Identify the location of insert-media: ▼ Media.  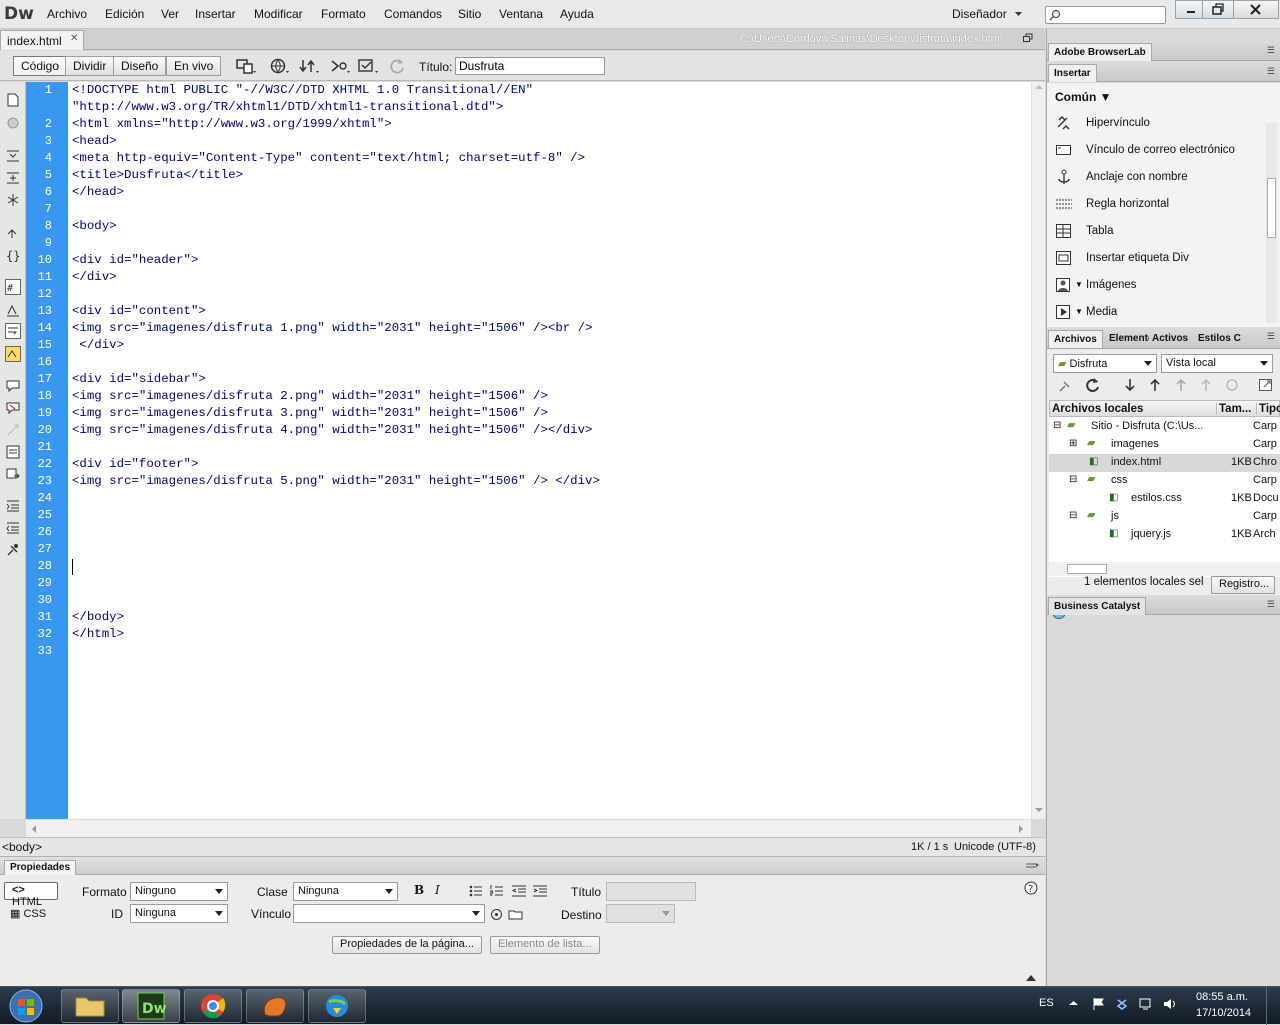
(1157, 313).